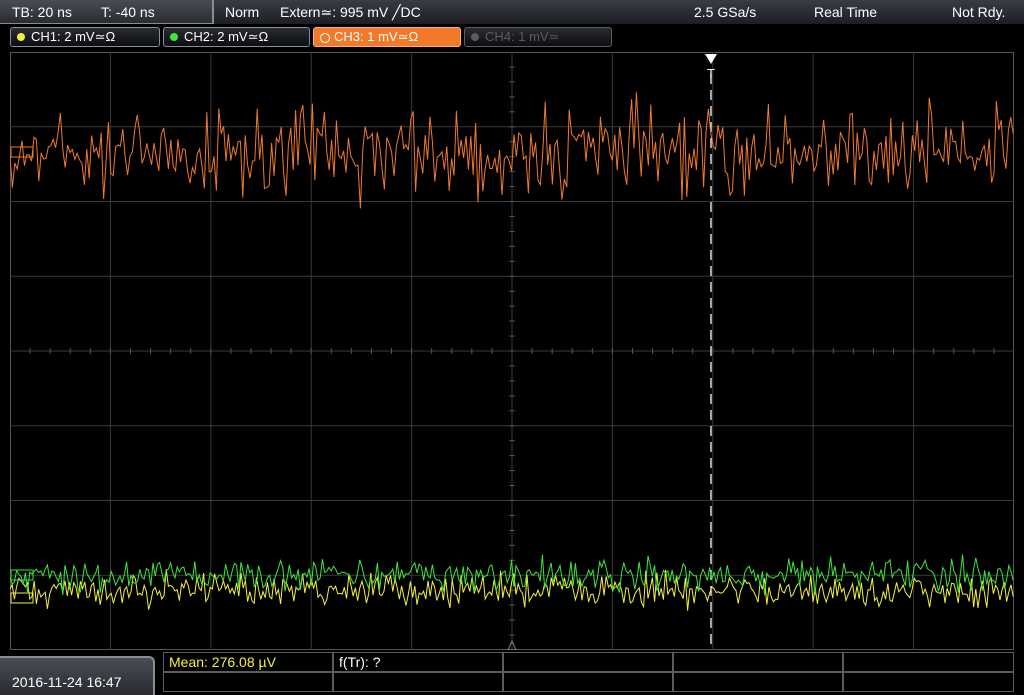 This screenshot has width=1024, height=695. I want to click on mean-measurement: Mean: 276.08 µV, so click(222, 662).